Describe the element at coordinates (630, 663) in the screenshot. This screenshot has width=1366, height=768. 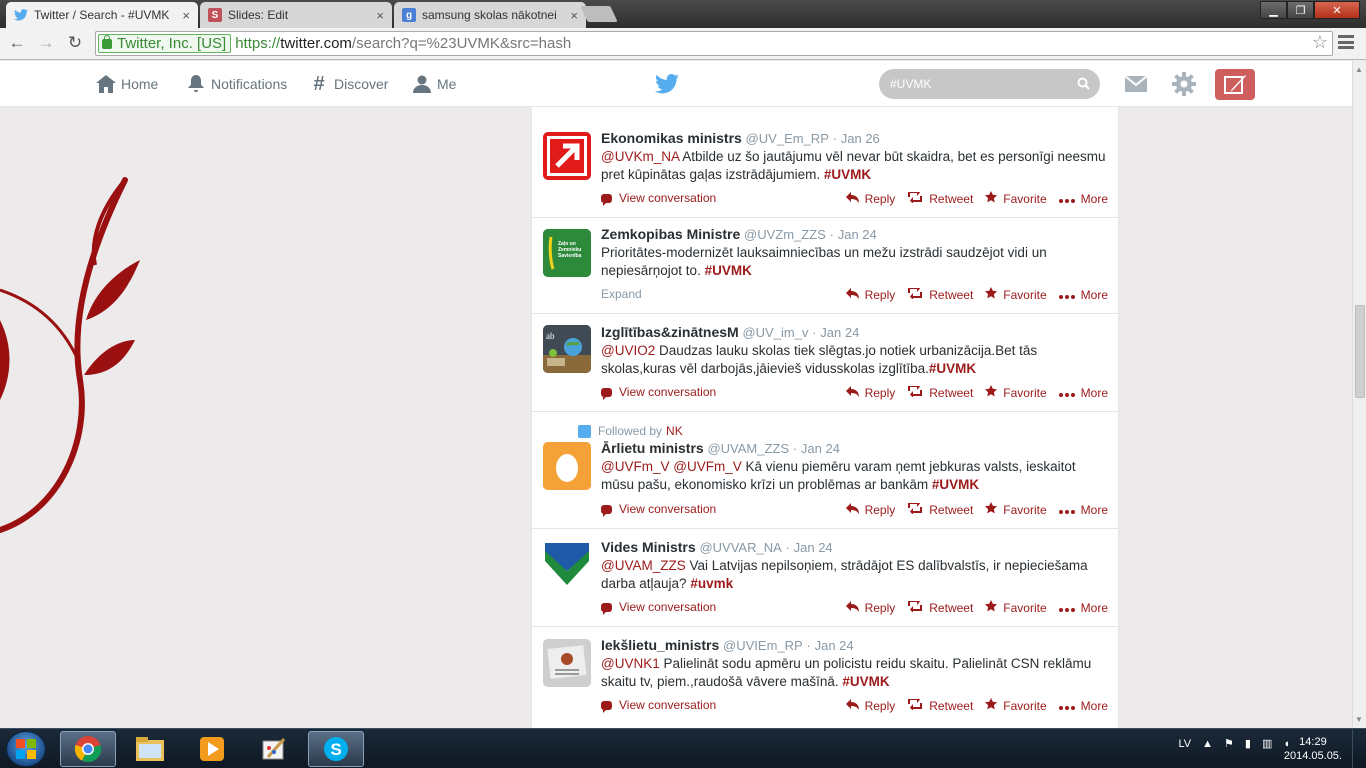
I see `tweet-mention-link: @UVNK1` at that location.